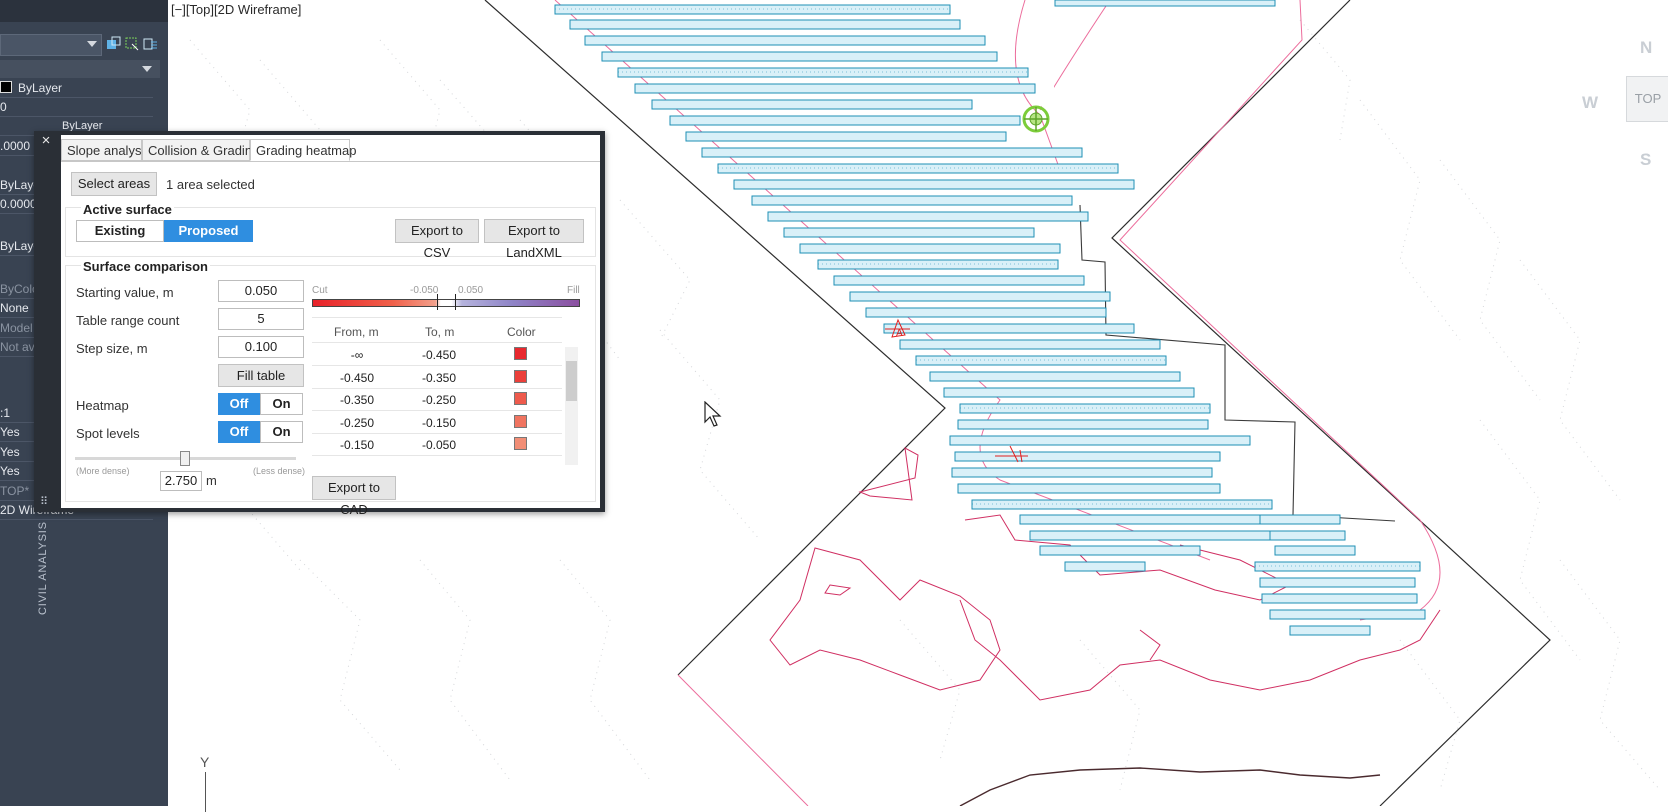 The image size is (1668, 812). I want to click on tab-grading-heatmap: Grading heatmap, so click(303, 150).